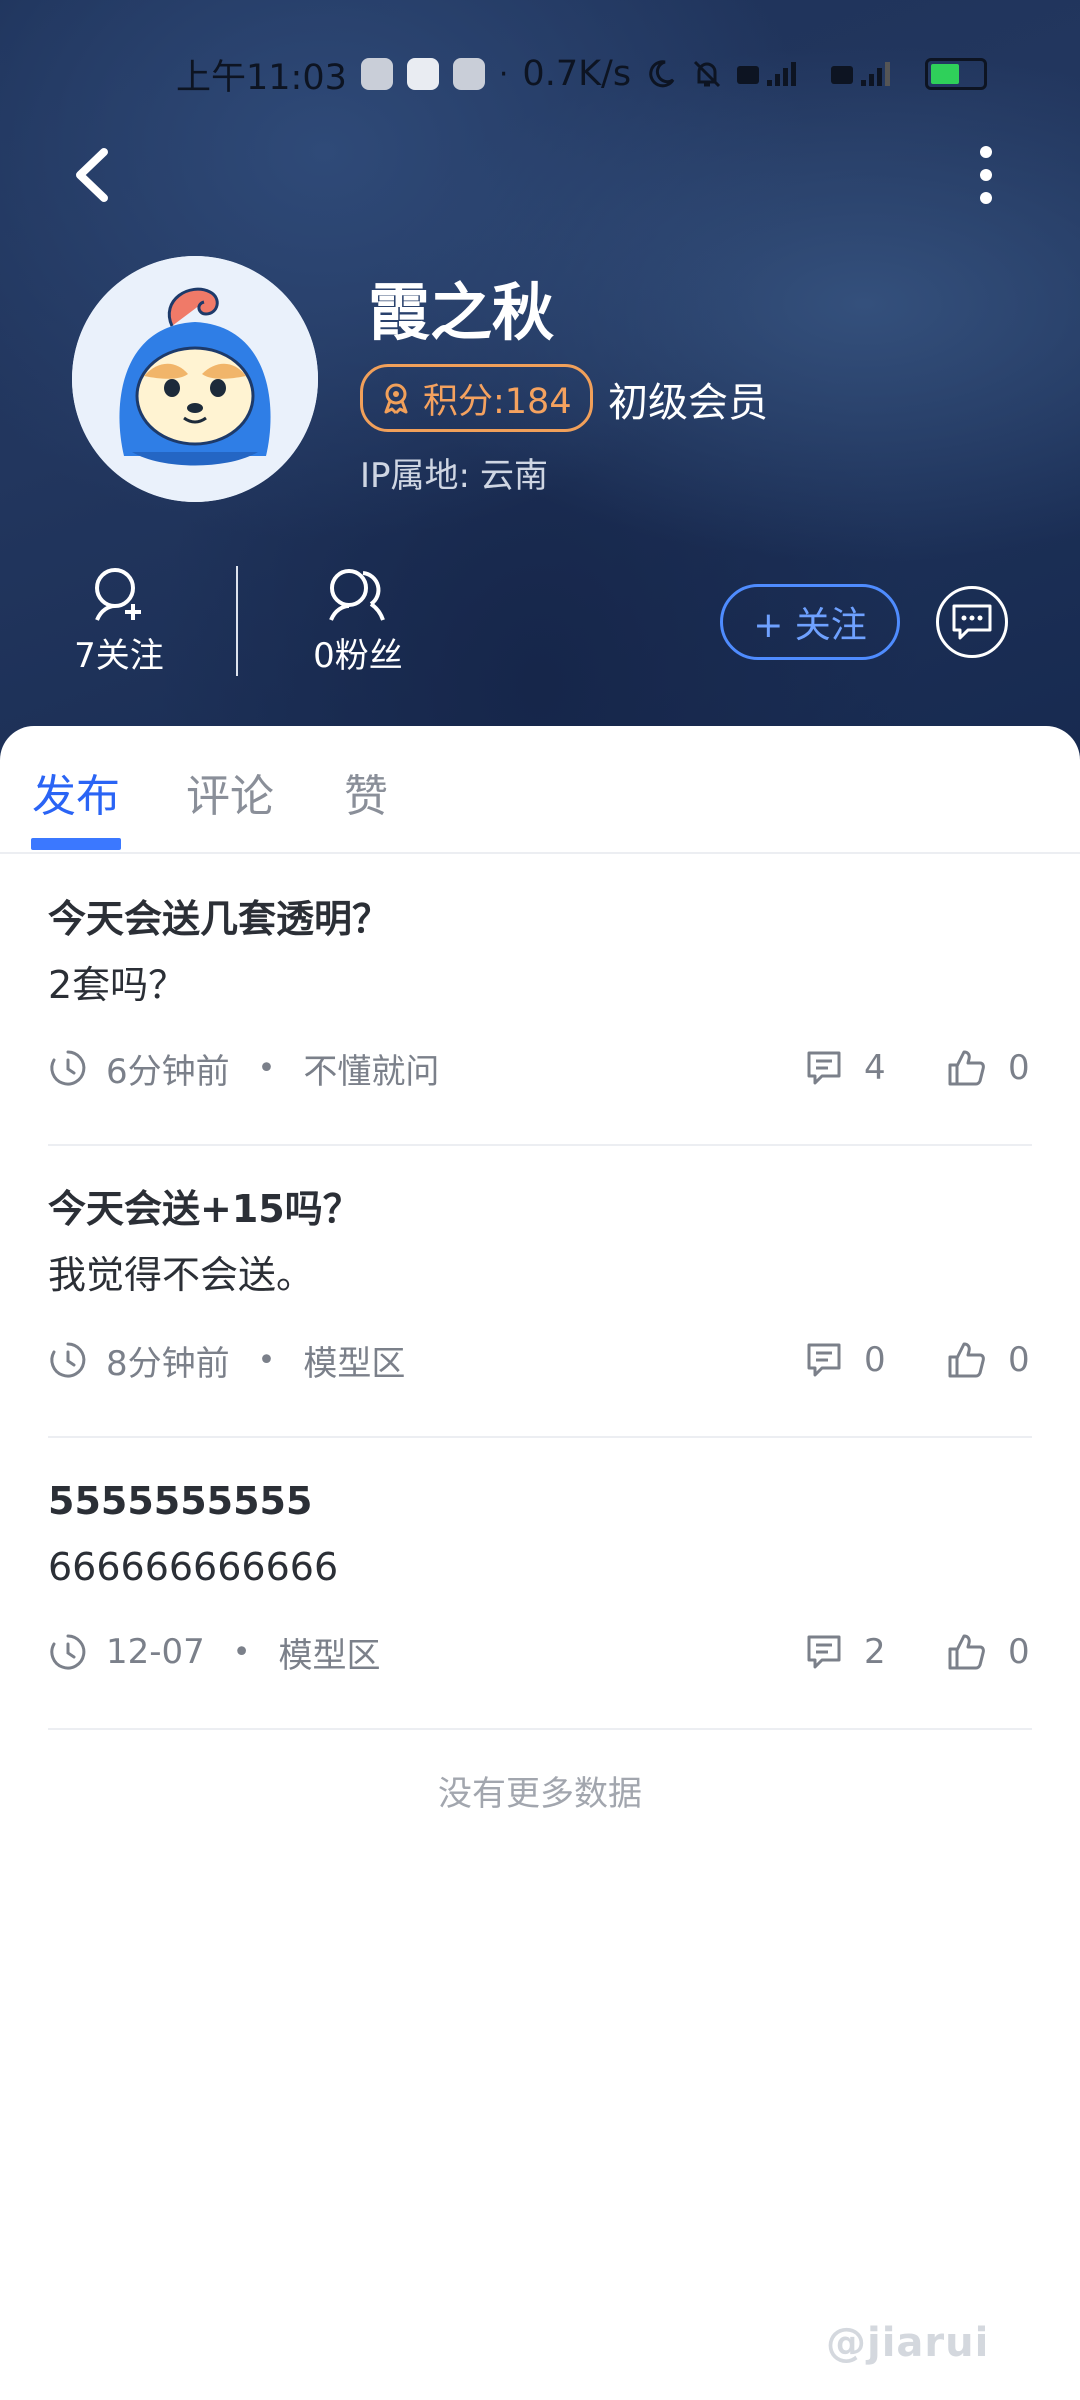 The image size is (1080, 2400). What do you see at coordinates (707, 74) in the screenshot?
I see `mute-bell-icon` at bounding box center [707, 74].